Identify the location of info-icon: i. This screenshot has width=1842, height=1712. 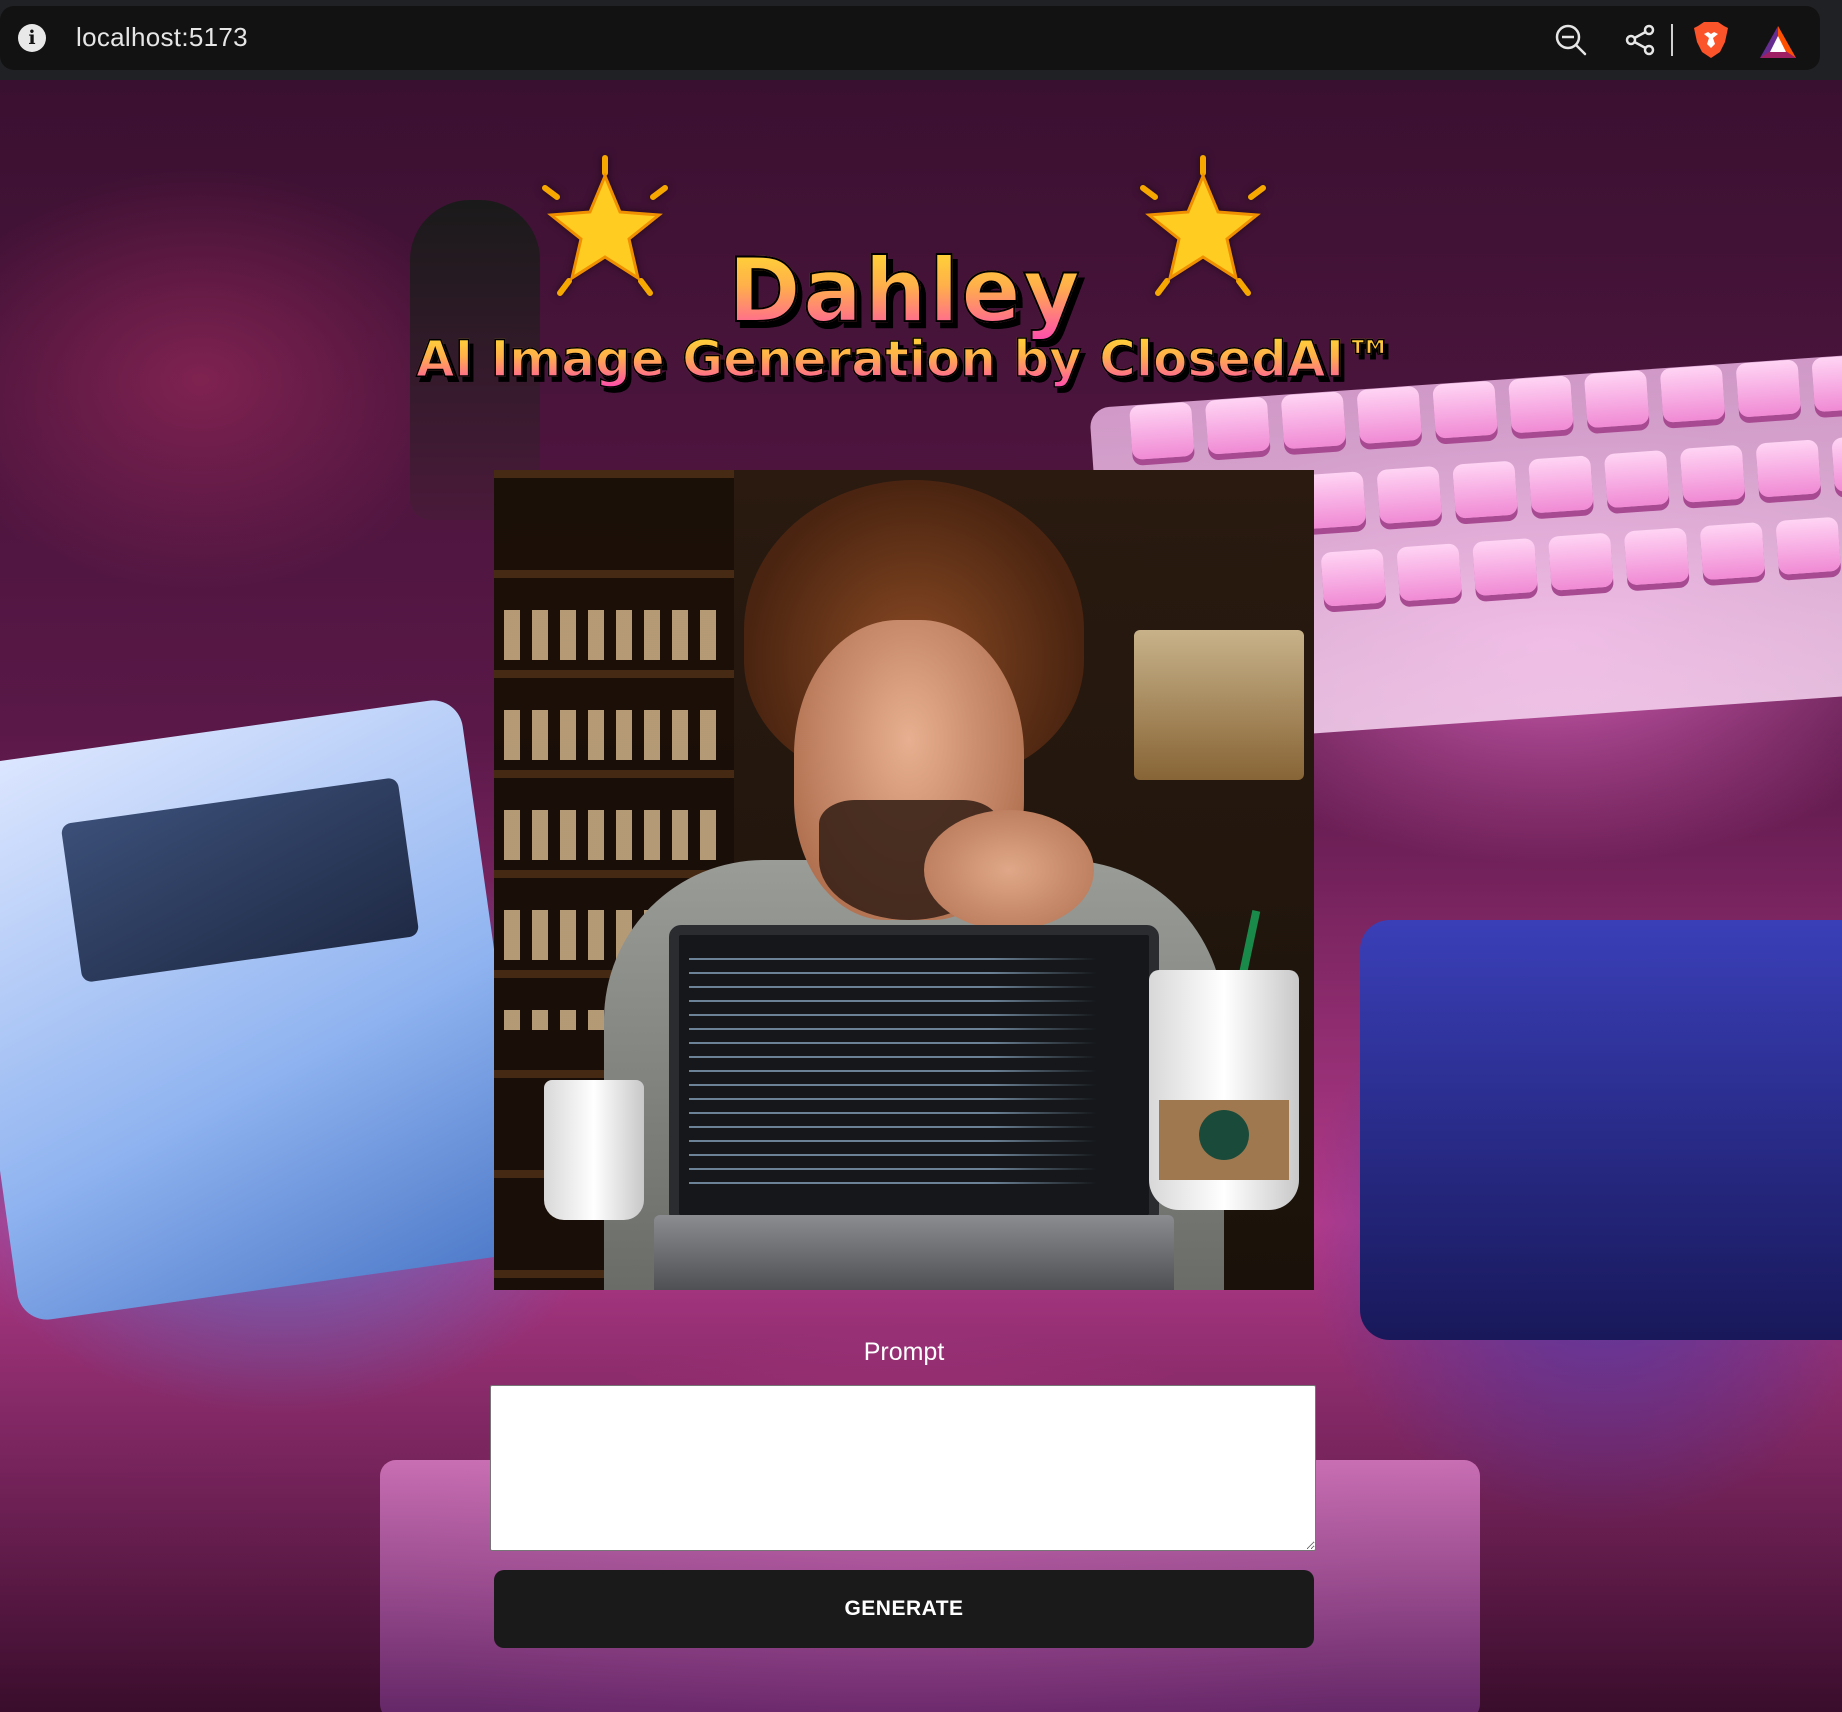
(32, 38).